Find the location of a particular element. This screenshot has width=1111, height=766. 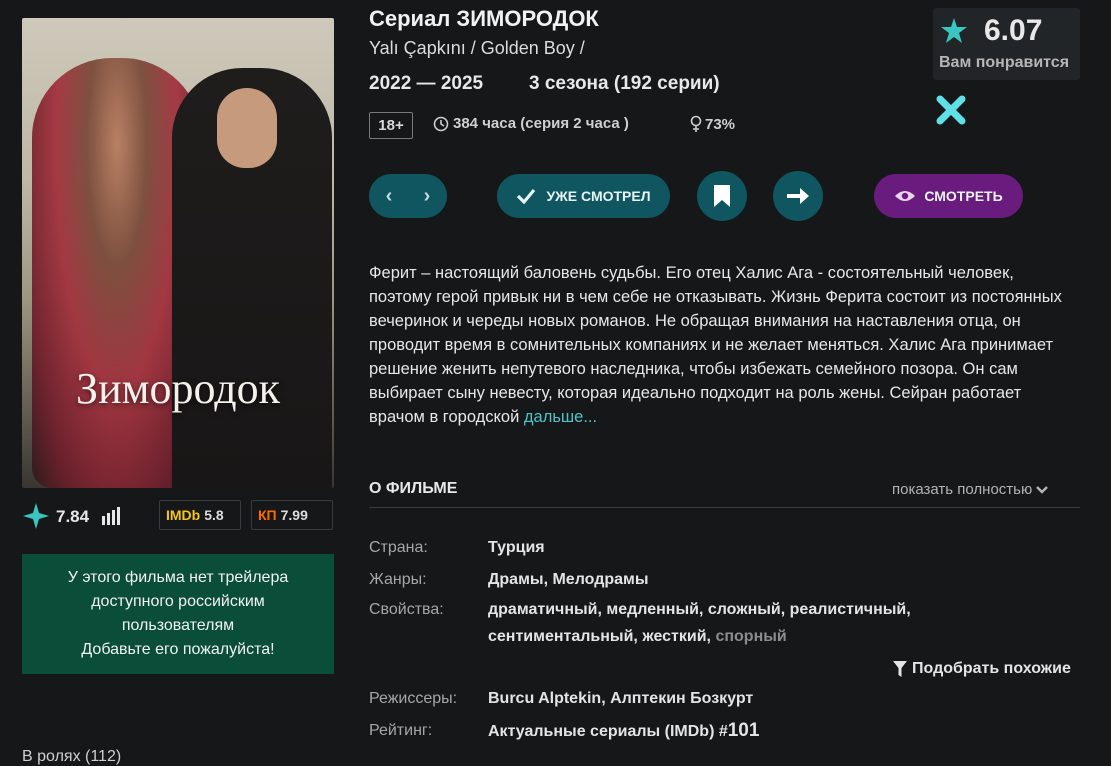

bookmark-icon is located at coordinates (722, 196).